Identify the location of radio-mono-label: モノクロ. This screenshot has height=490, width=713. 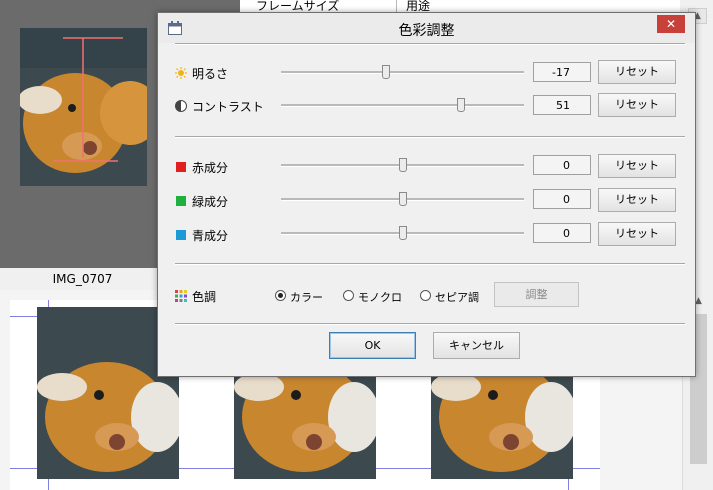
(380, 297).